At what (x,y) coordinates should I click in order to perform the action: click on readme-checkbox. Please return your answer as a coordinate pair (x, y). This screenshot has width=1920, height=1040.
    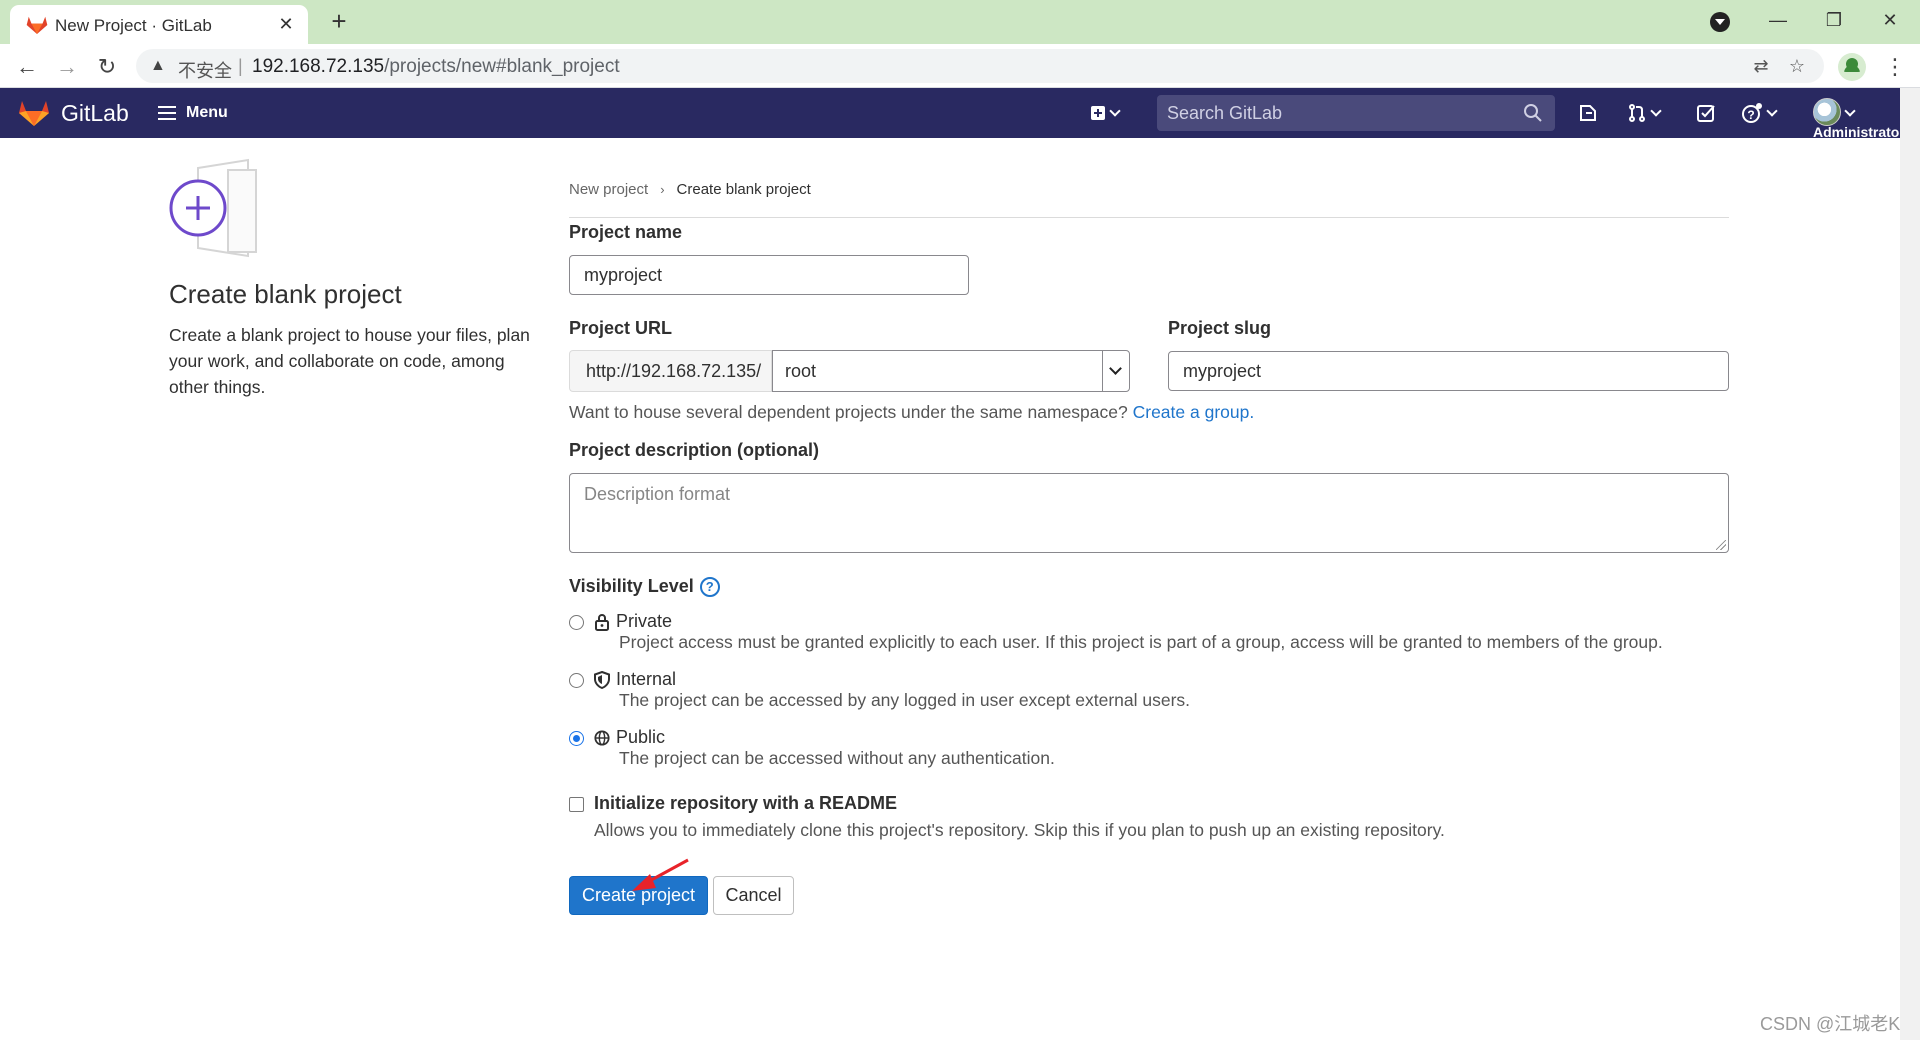
    Looking at the image, I should click on (576, 804).